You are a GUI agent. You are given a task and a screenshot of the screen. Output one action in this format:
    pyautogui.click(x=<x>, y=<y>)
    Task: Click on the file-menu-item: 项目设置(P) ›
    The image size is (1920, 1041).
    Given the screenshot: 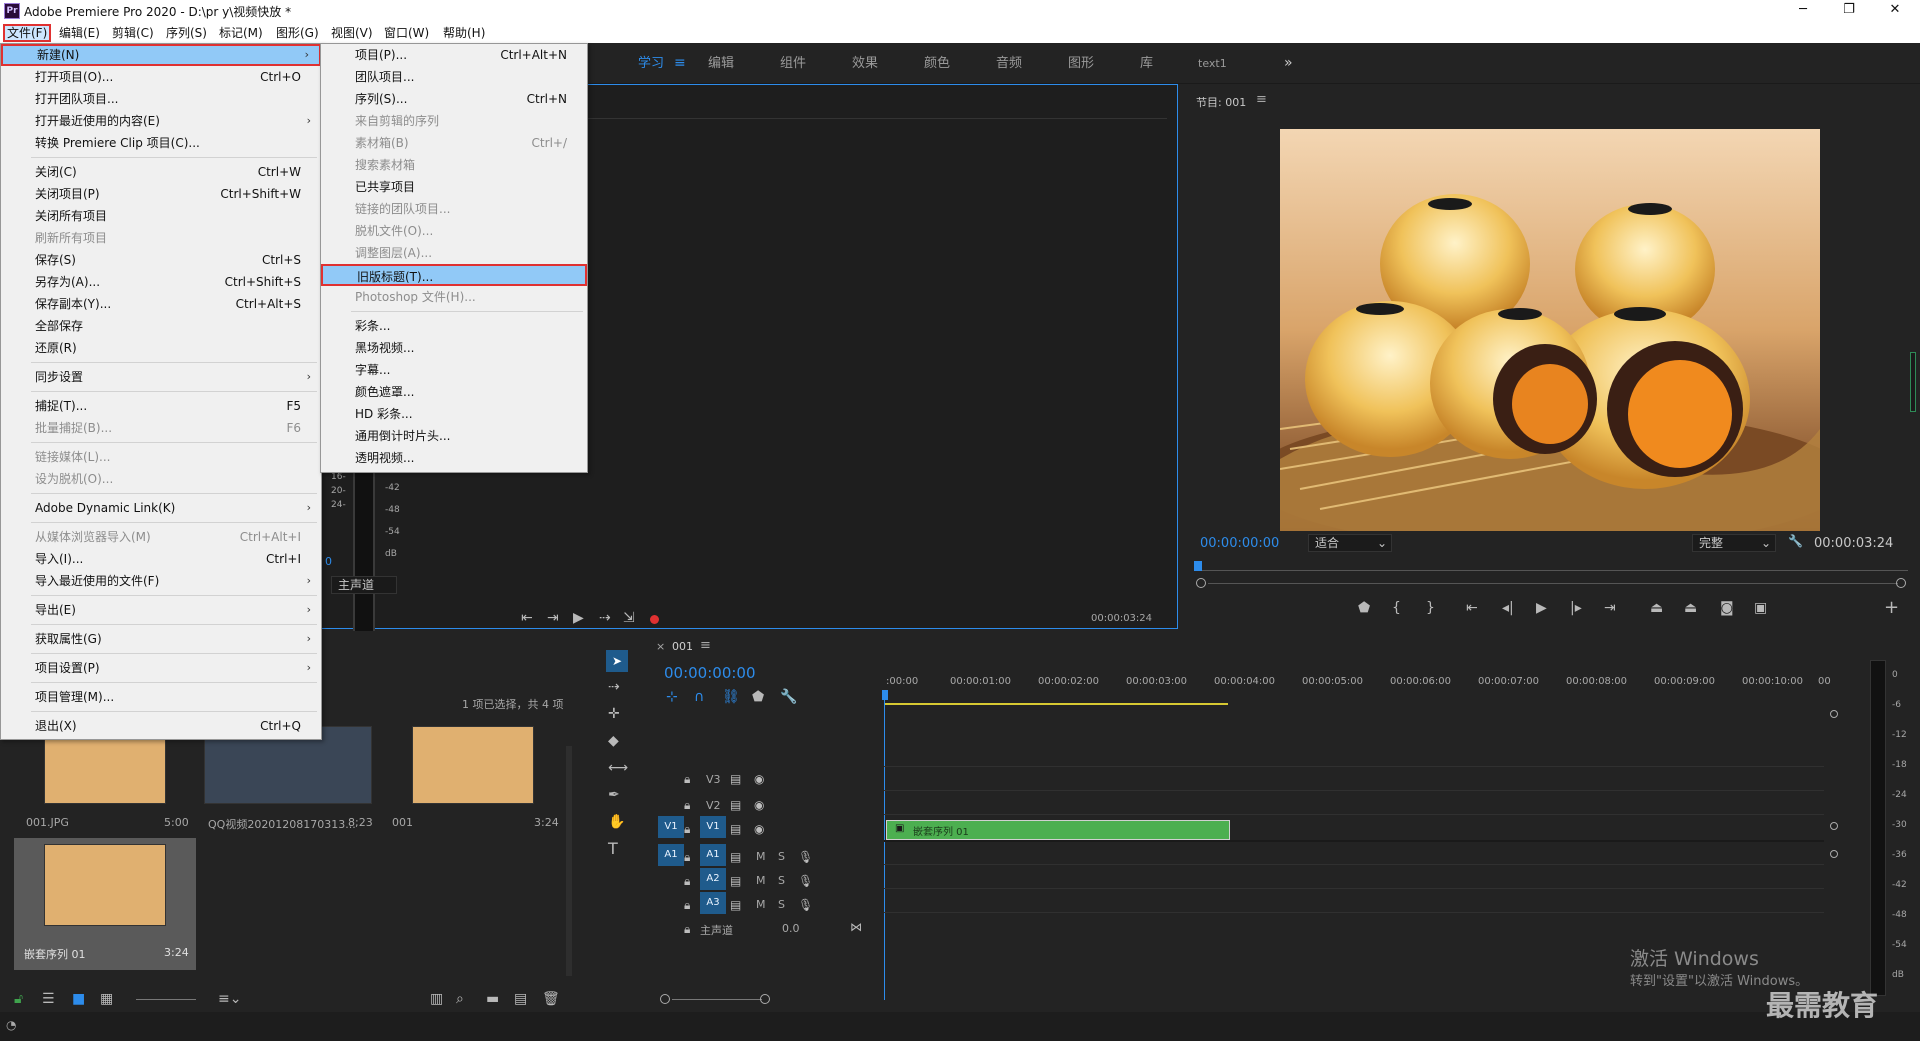 What is the action you would take?
    pyautogui.click(x=161, y=668)
    